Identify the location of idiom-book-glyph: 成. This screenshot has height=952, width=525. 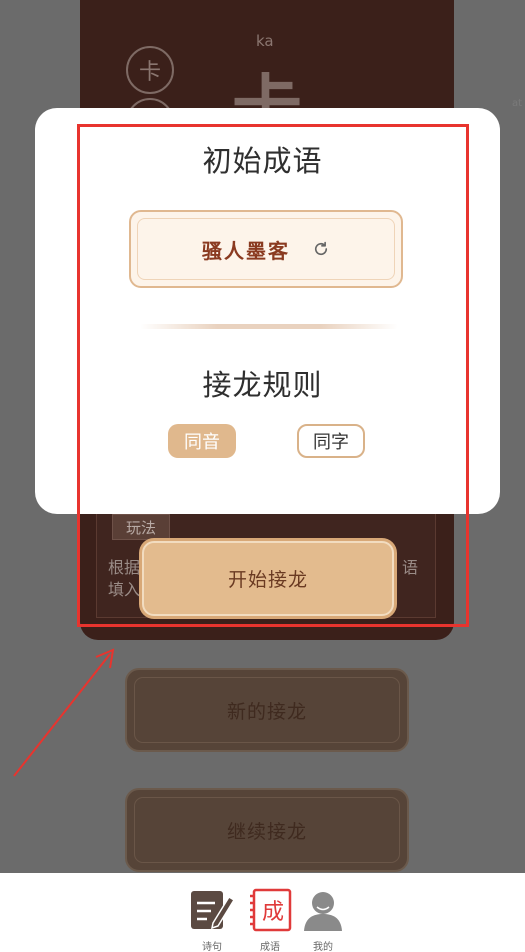
(273, 912).